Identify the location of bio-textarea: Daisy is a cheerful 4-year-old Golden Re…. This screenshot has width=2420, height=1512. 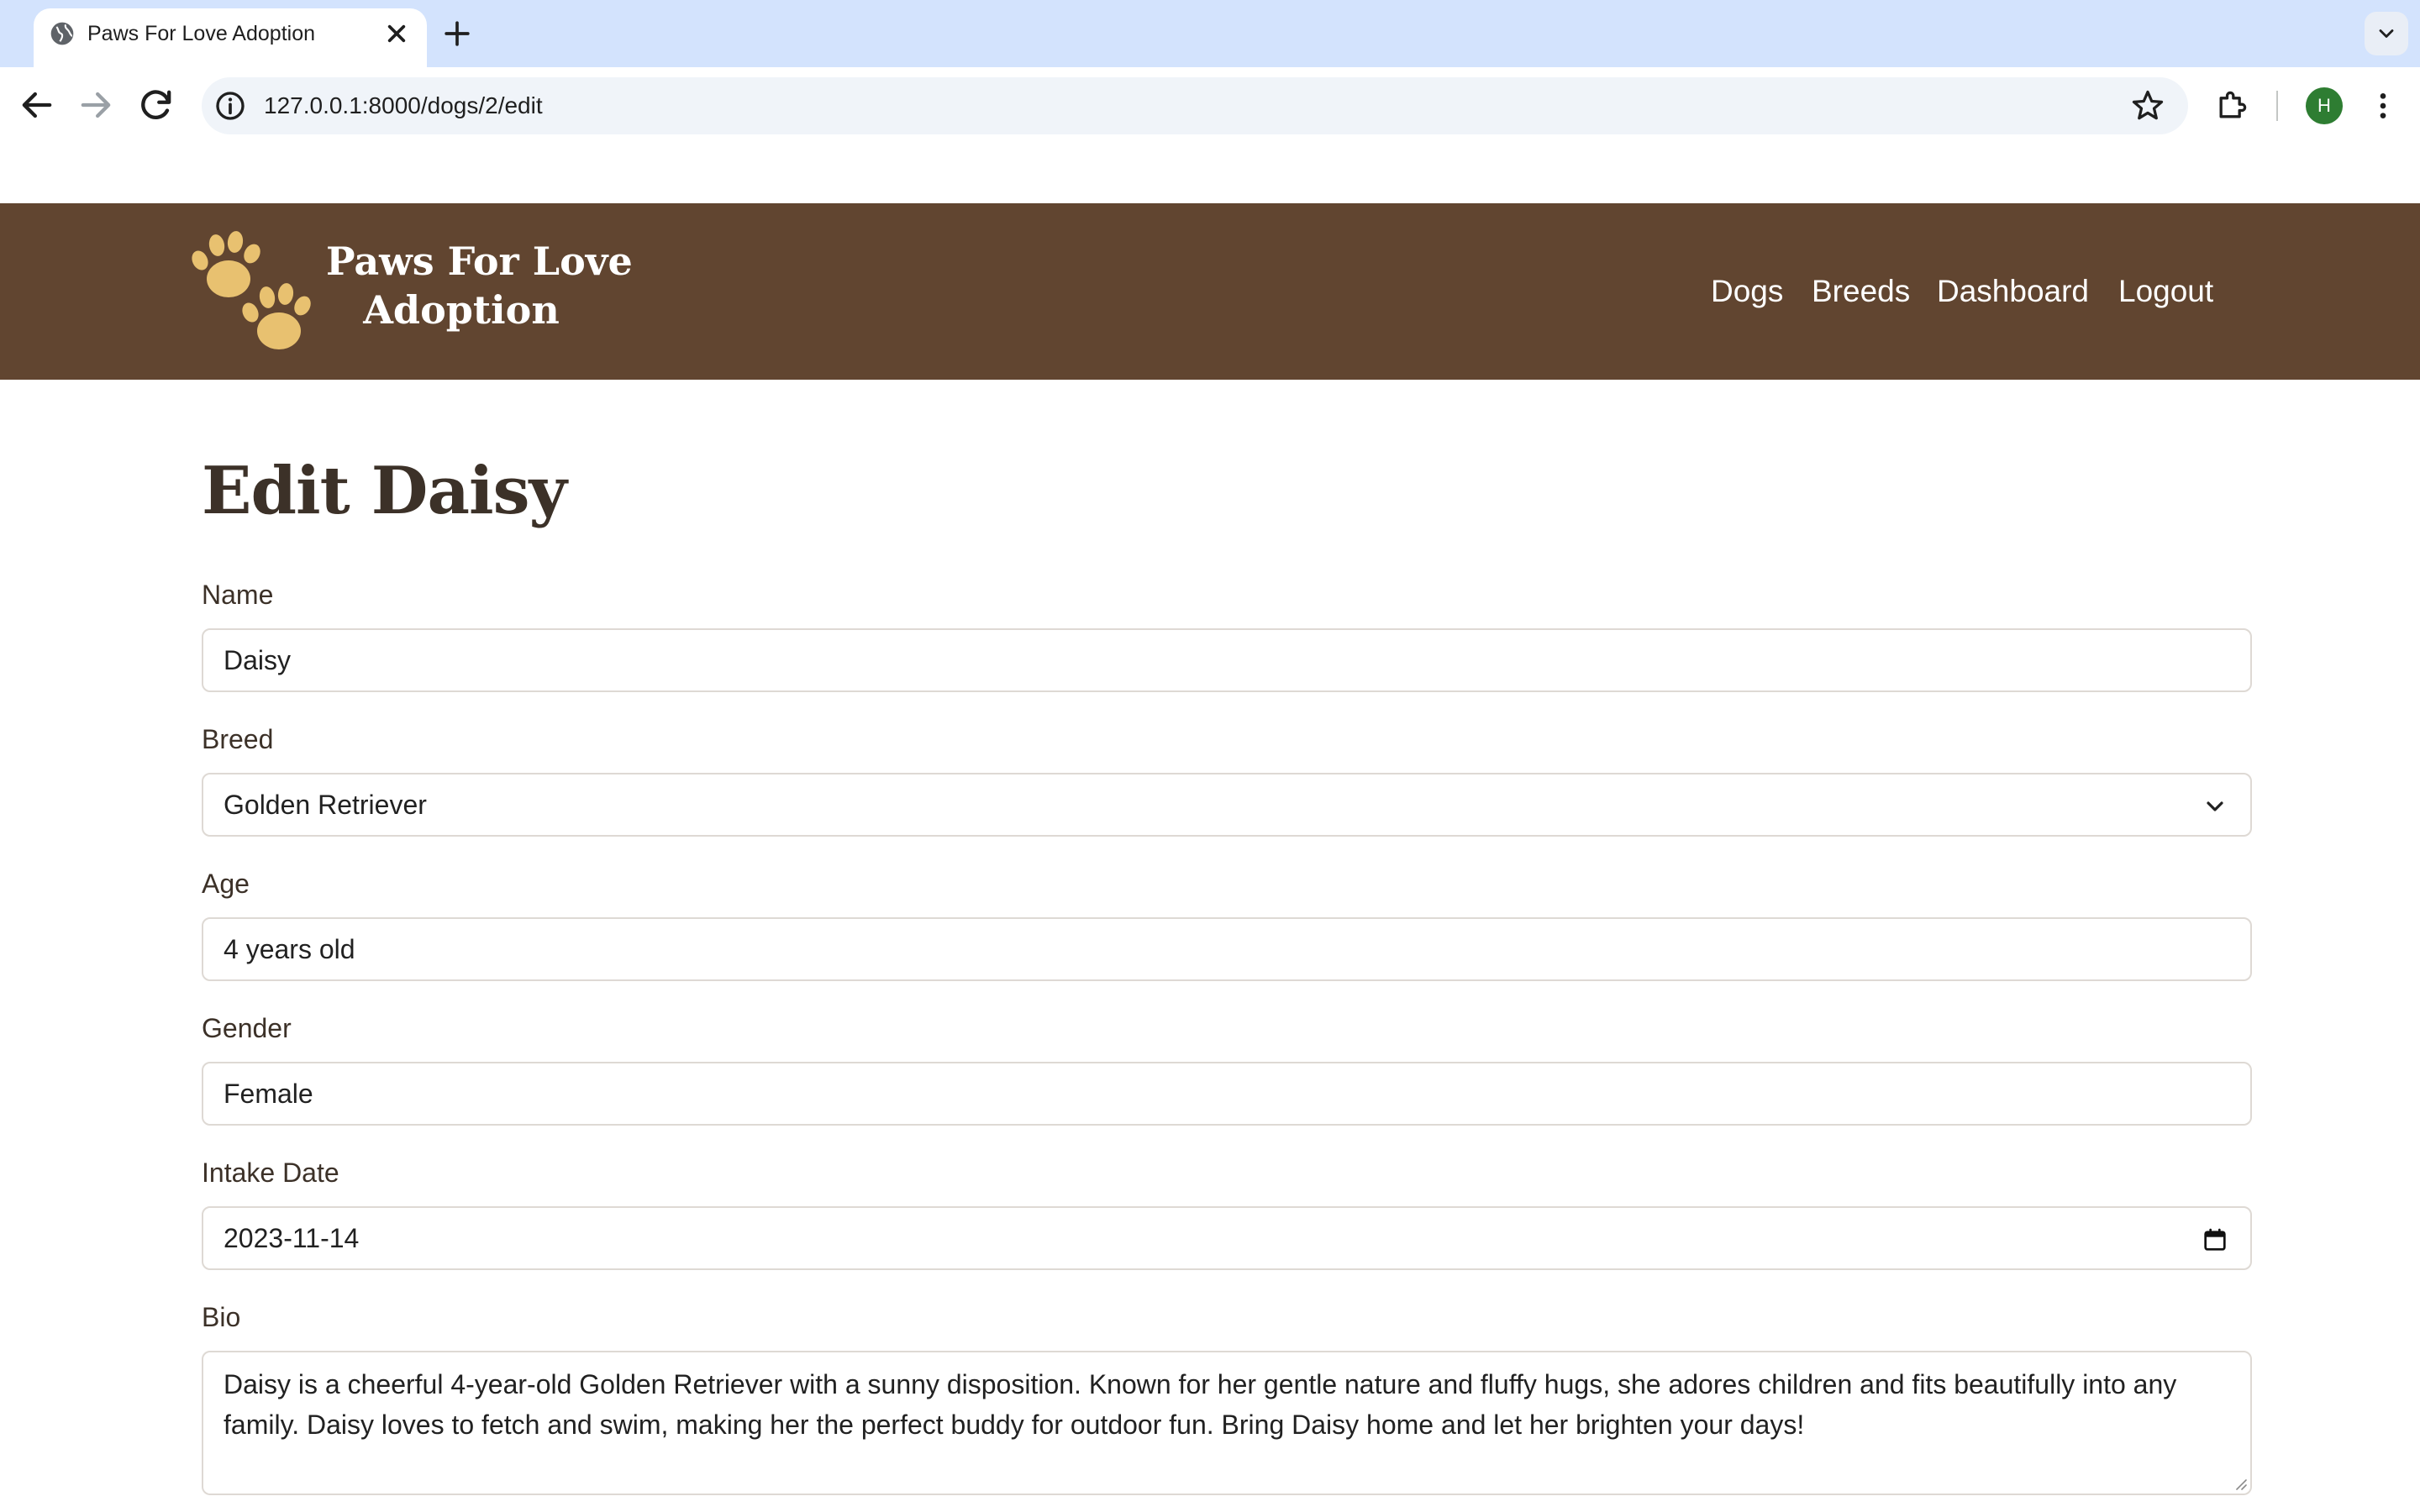
(1227, 1423).